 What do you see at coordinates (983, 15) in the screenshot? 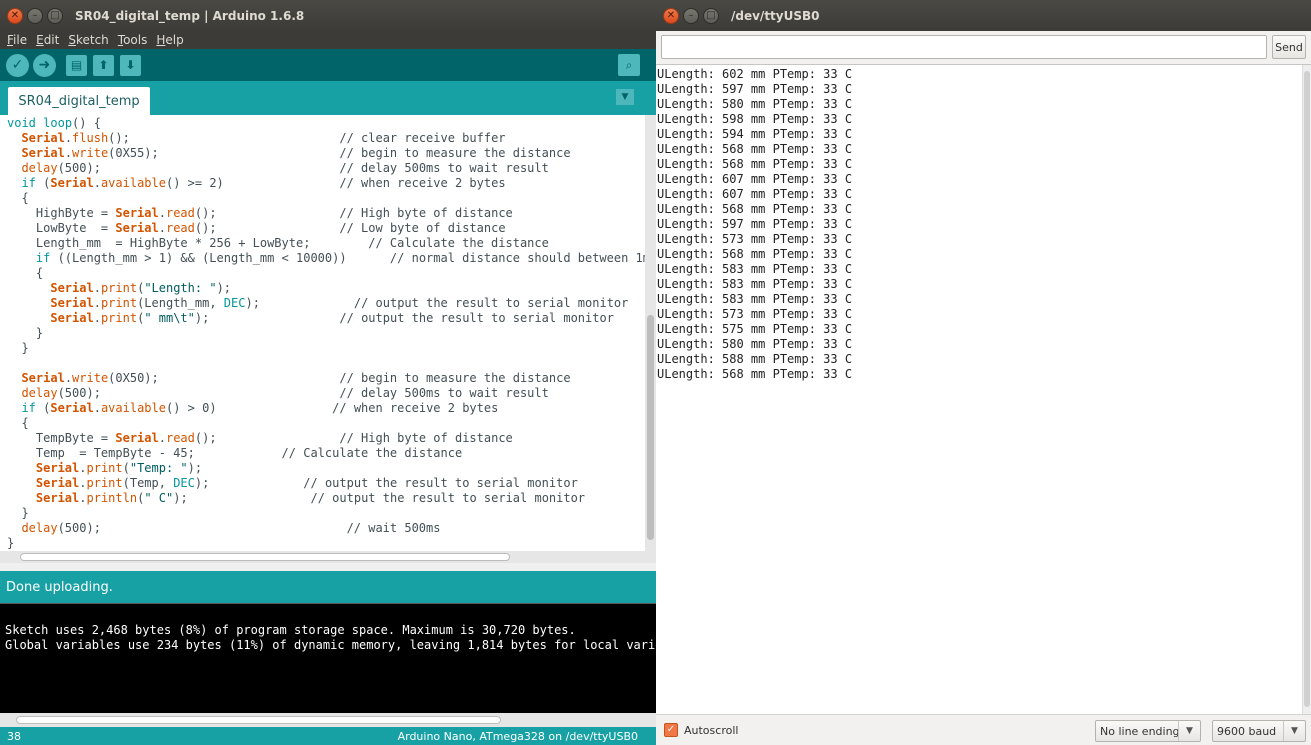
I see `monitor-titlebar: ✕ – □ /dev/ttyUSB0` at bounding box center [983, 15].